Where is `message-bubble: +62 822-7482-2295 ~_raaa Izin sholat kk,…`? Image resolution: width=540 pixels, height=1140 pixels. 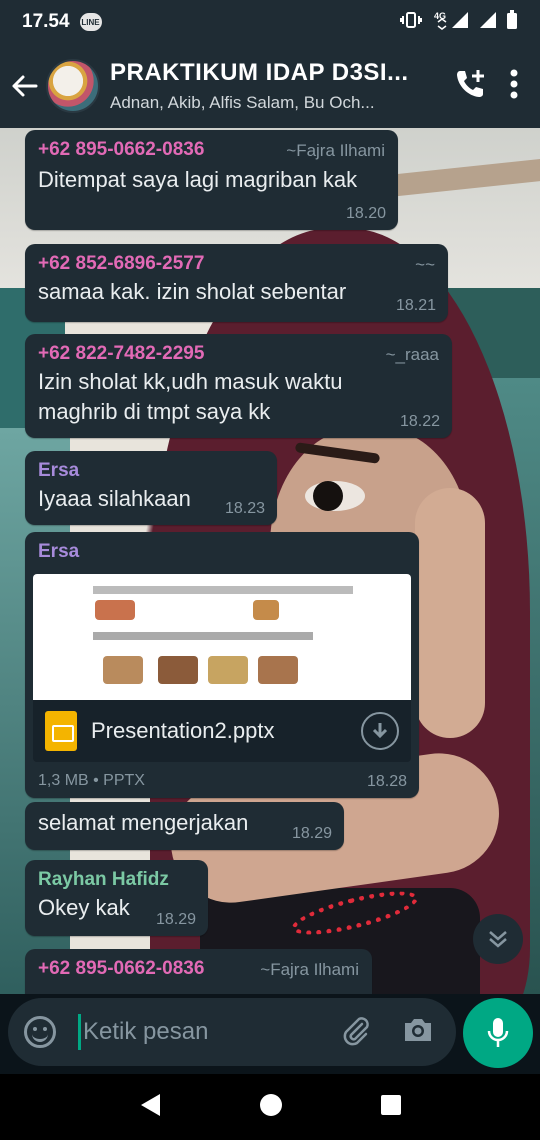 message-bubble: +62 822-7482-2295 ~_raaa Izin sholat kk,… is located at coordinates (238, 386).